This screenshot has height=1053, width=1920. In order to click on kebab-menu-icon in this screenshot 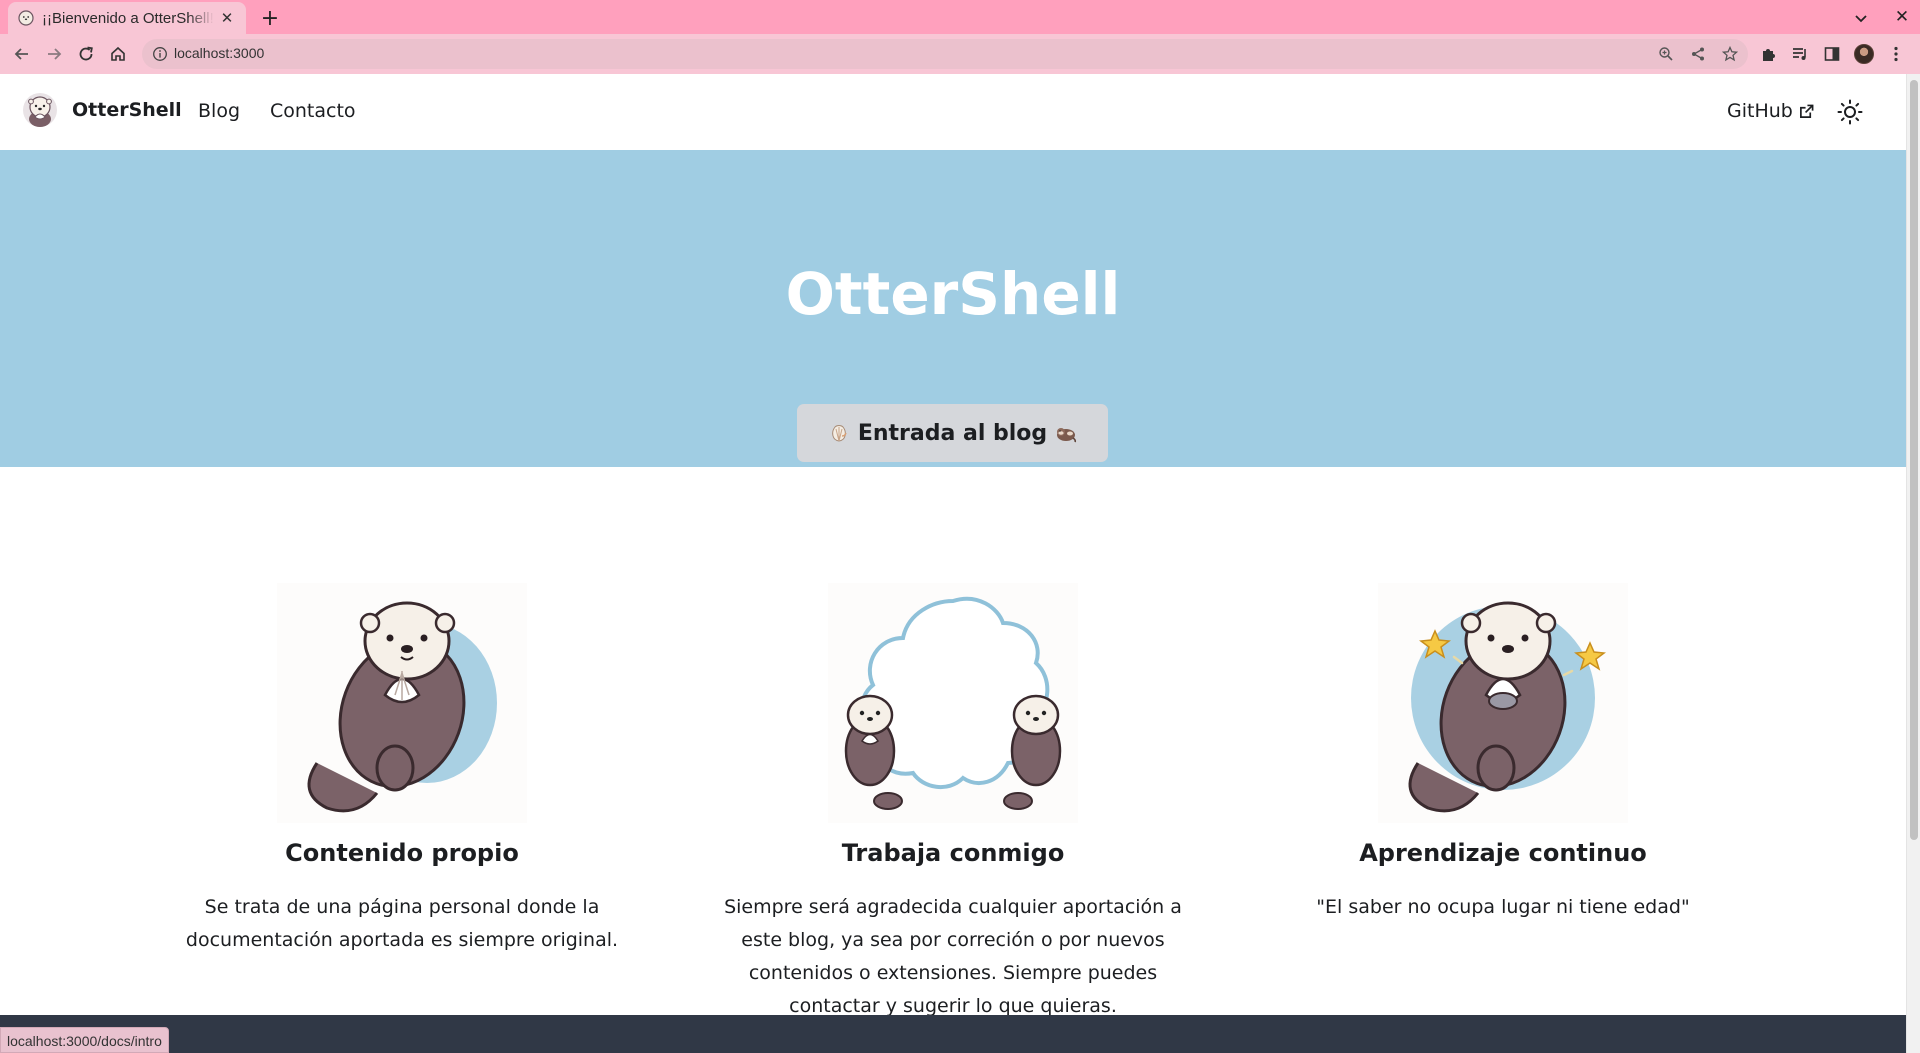, I will do `click(1896, 54)`.